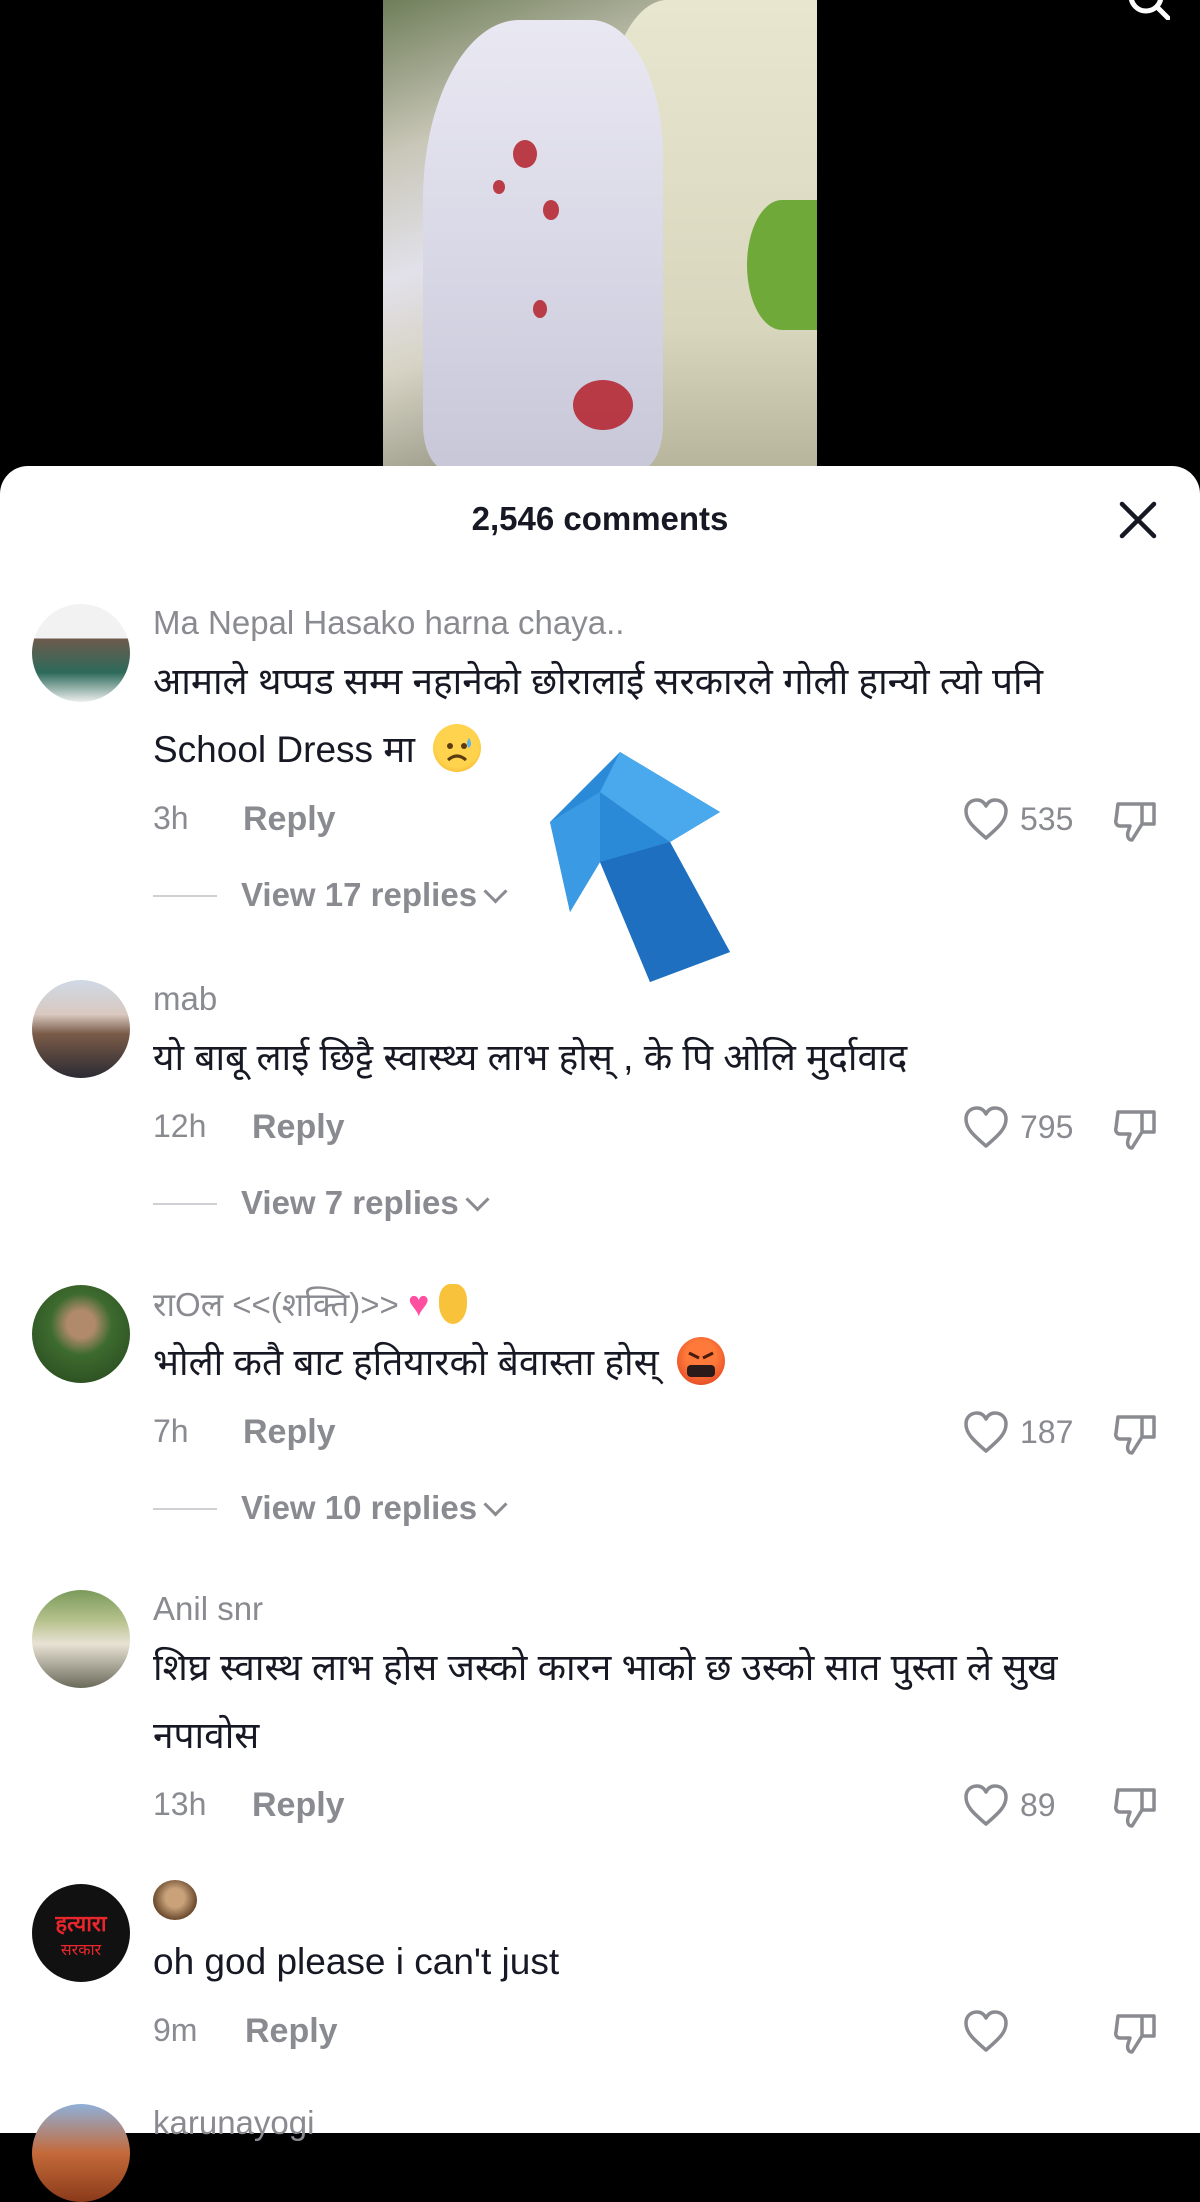  What do you see at coordinates (452, 1304) in the screenshot?
I see `hand-emoji` at bounding box center [452, 1304].